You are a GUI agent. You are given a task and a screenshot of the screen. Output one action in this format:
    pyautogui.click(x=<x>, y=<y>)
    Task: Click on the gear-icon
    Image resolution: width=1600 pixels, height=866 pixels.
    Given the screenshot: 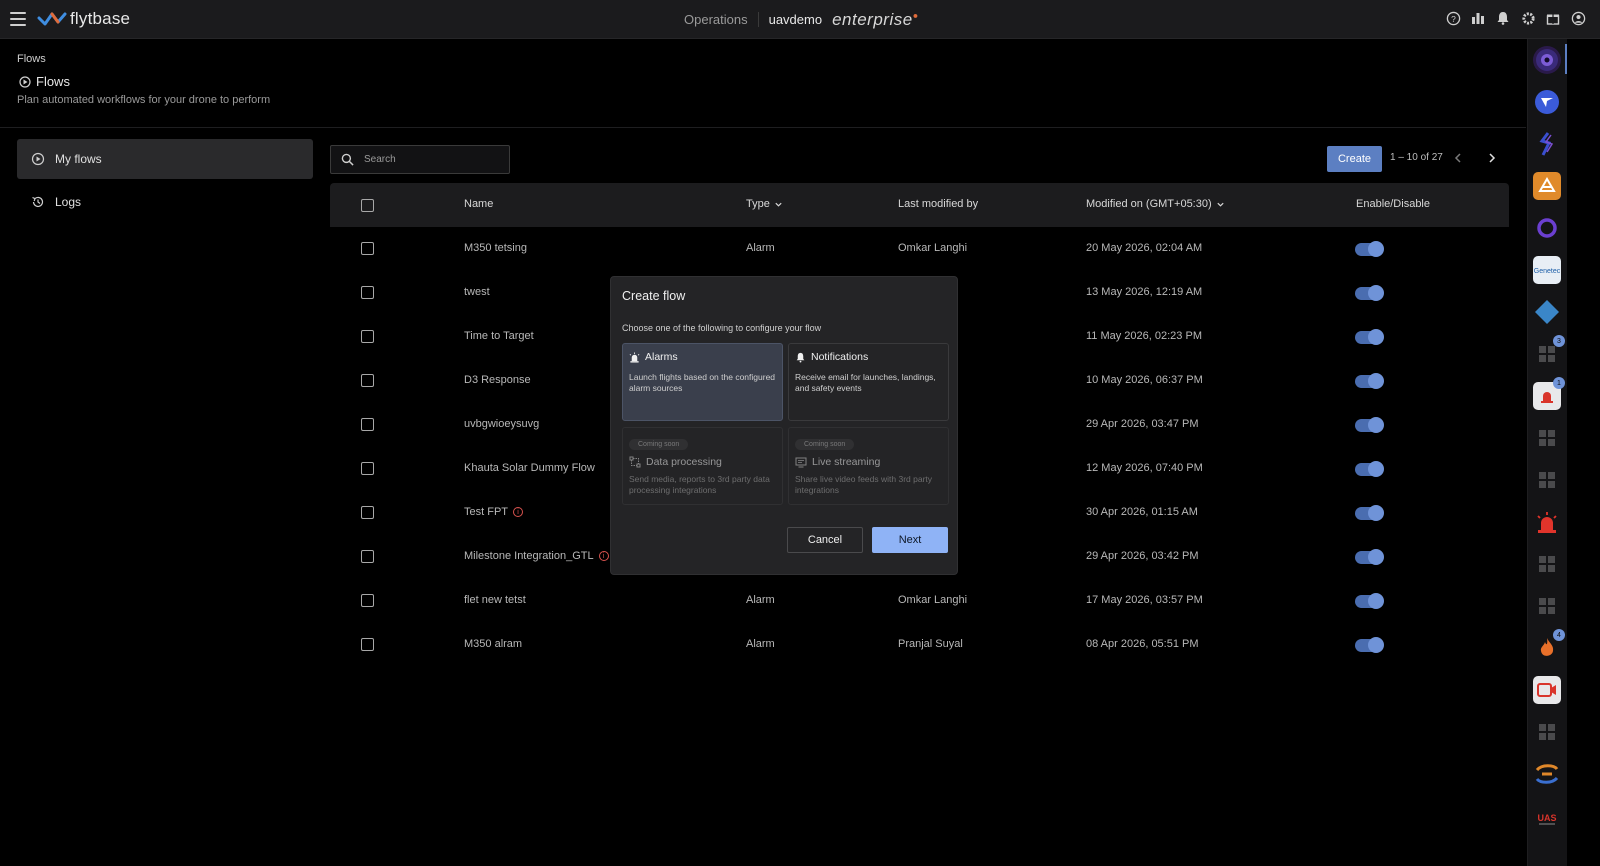 What is the action you would take?
    pyautogui.click(x=1528, y=18)
    